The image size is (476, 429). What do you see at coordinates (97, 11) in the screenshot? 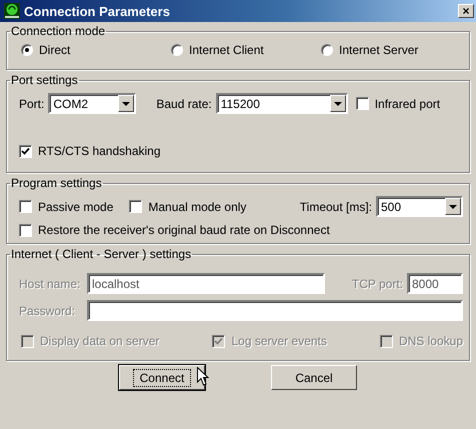
I see `window-title: Connection Parameters` at bounding box center [97, 11].